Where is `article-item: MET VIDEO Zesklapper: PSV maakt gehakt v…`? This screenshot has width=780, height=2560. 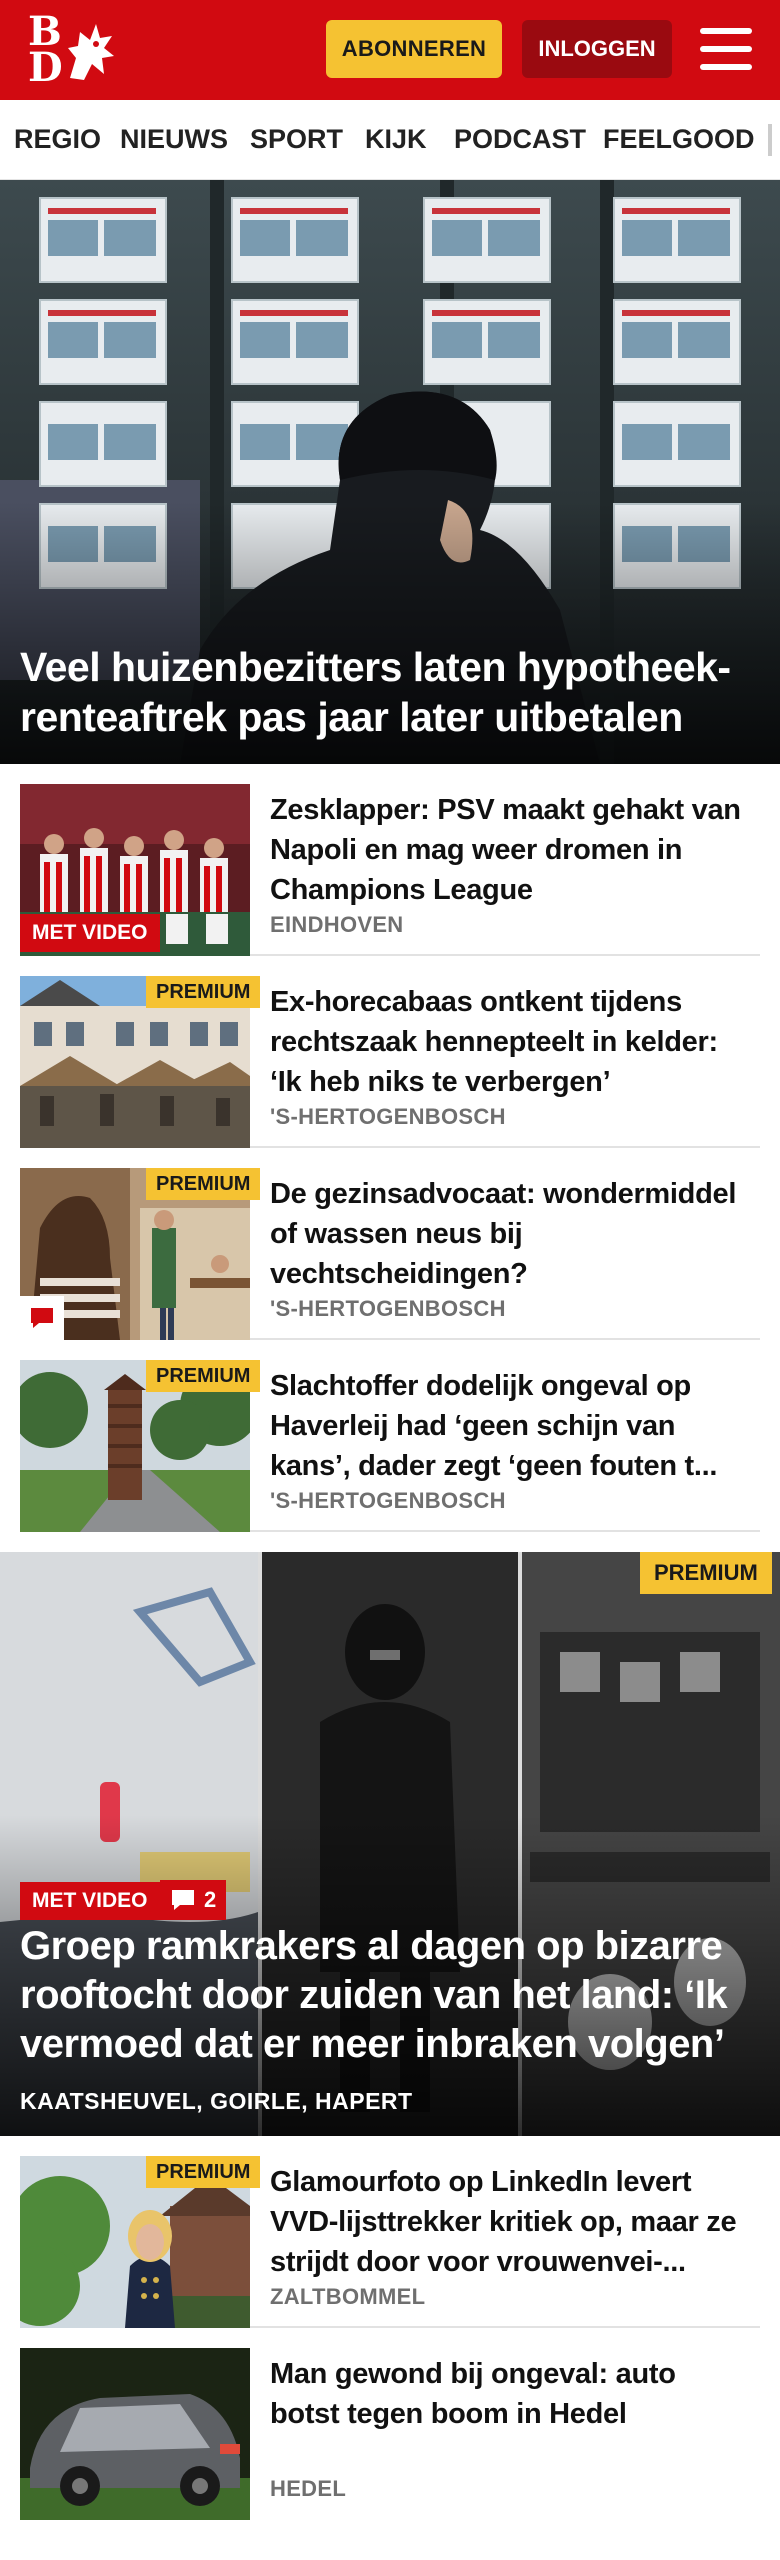 article-item: MET VIDEO Zesklapper: PSV maakt gehakt v… is located at coordinates (390, 870).